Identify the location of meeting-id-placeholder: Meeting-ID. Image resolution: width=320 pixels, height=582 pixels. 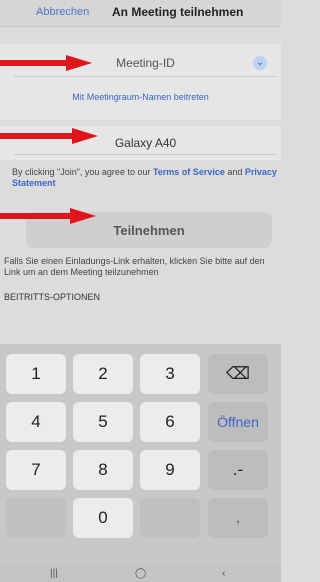
(145, 63).